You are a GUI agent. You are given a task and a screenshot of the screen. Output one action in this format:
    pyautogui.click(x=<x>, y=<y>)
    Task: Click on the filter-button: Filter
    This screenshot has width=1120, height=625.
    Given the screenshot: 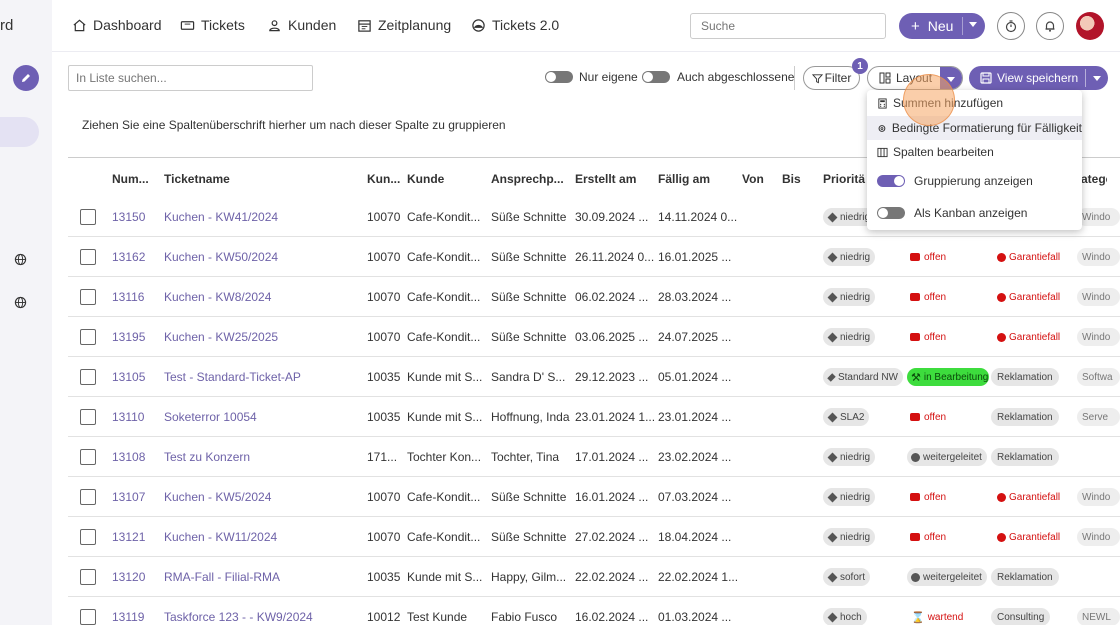 What is the action you would take?
    pyautogui.click(x=831, y=78)
    